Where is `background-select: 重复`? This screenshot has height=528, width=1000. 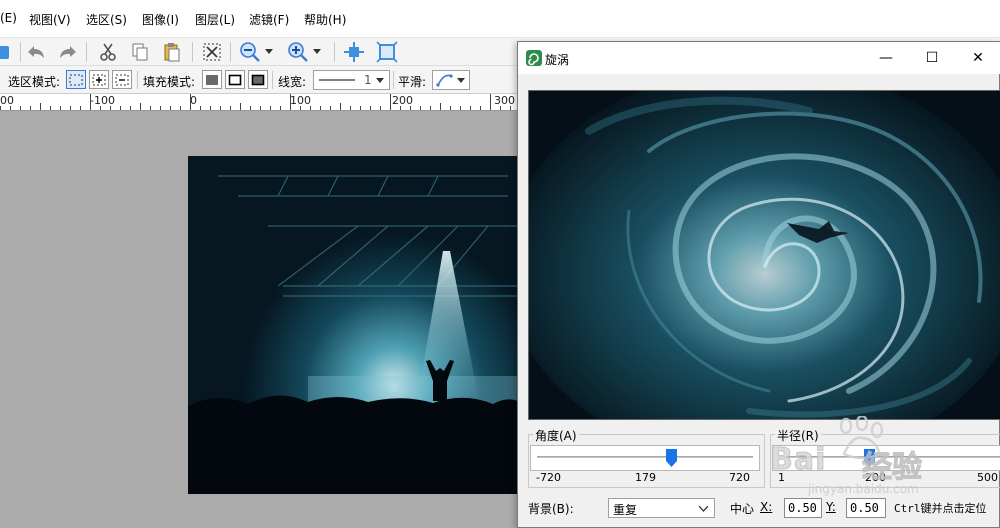 background-select: 重复 is located at coordinates (661, 508).